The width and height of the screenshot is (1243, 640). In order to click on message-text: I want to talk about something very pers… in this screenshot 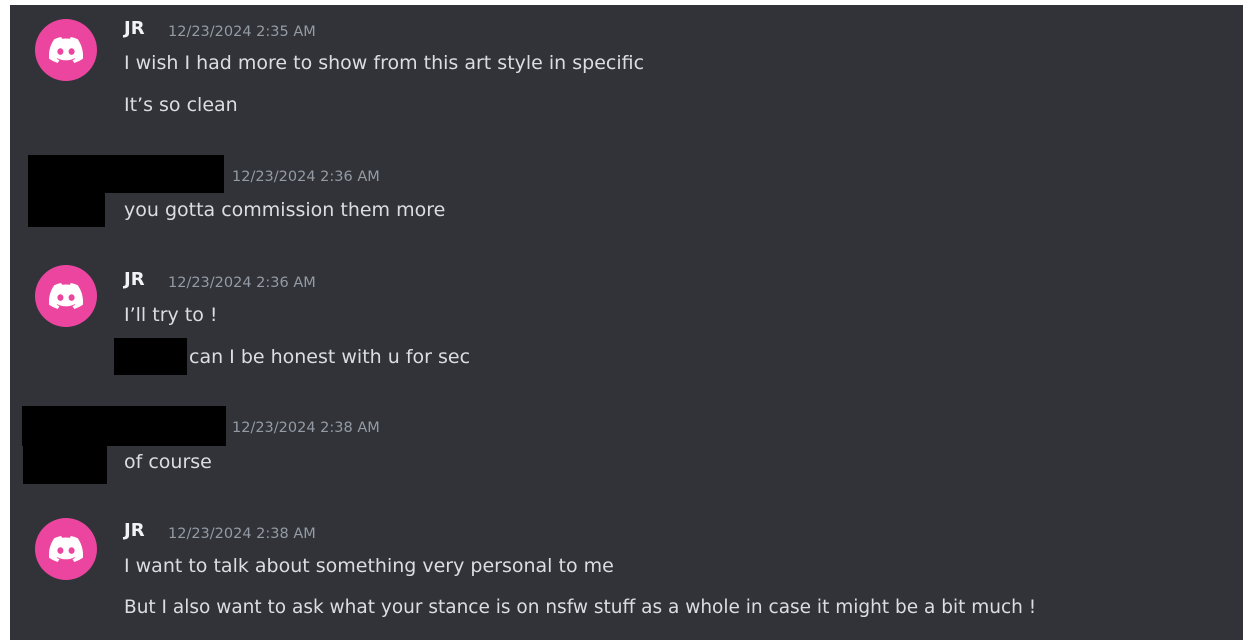, I will do `click(369, 566)`.